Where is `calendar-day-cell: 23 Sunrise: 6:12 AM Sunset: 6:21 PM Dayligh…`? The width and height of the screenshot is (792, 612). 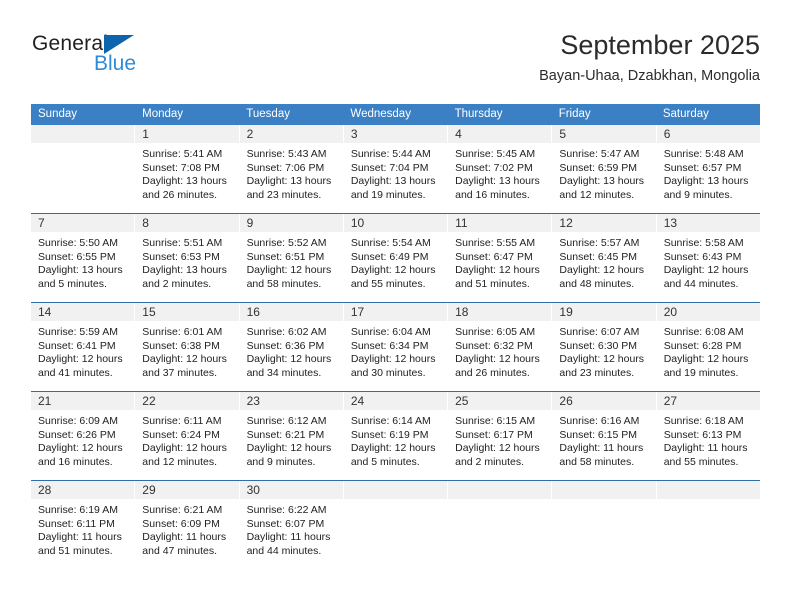
calendar-day-cell: 23 Sunrise: 6:12 AM Sunset: 6:21 PM Dayligh… is located at coordinates (291, 436).